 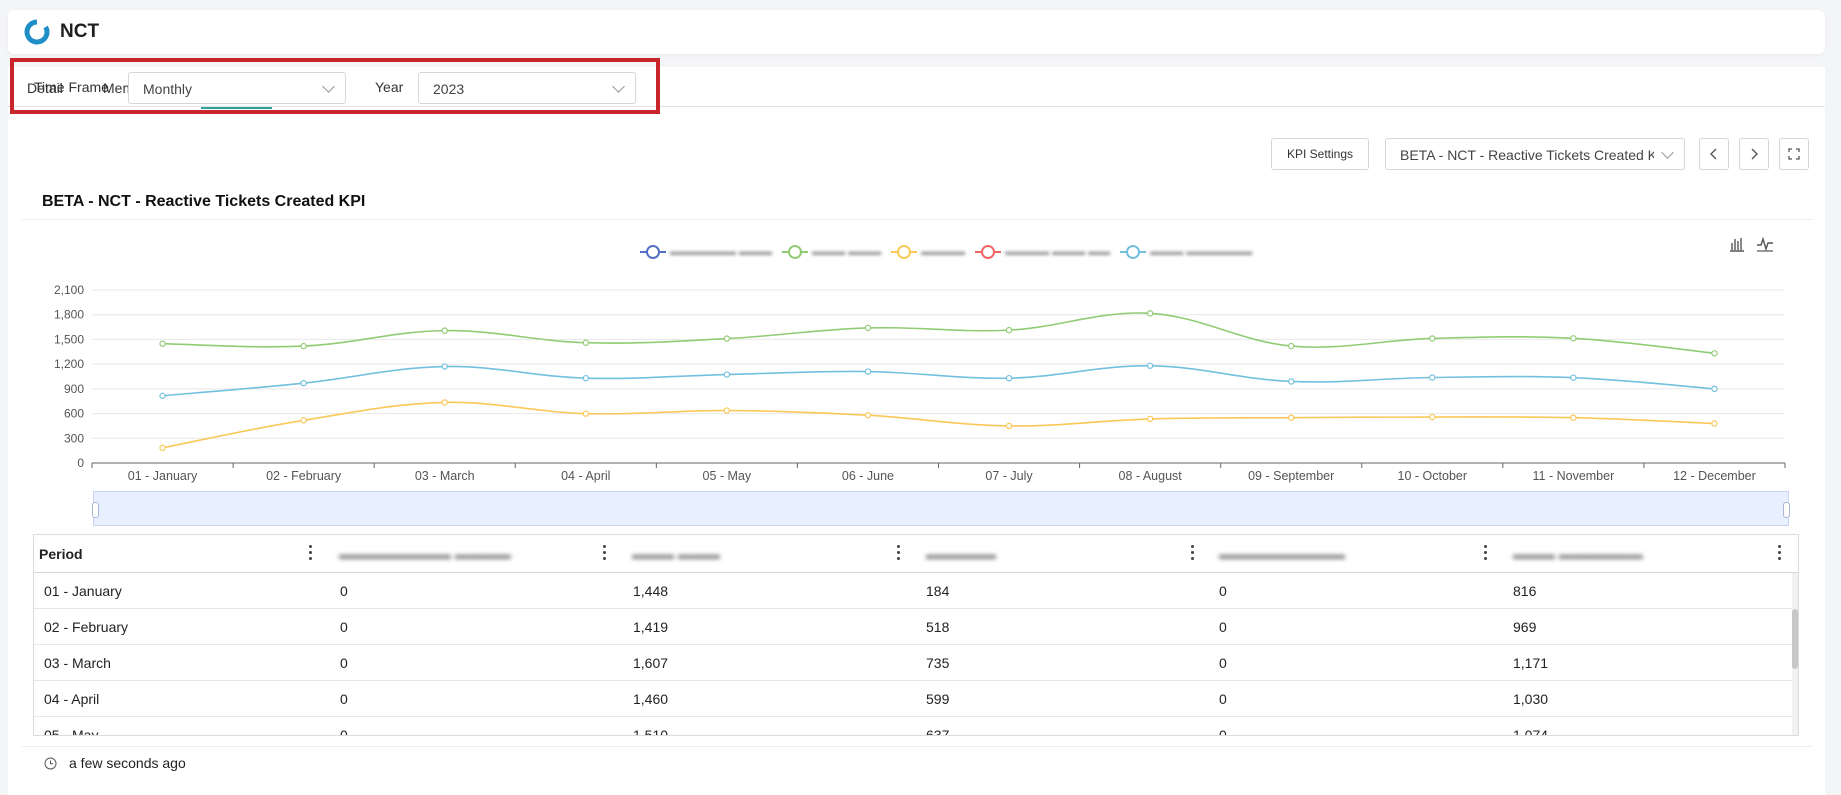 I want to click on table-cell: 735, so click(x=938, y=663).